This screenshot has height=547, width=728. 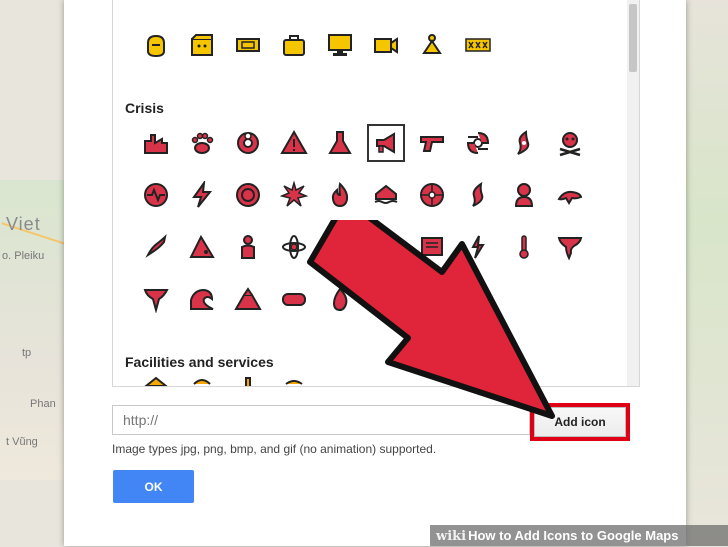 What do you see at coordinates (386, 195) in the screenshot?
I see `flood-house-icon` at bounding box center [386, 195].